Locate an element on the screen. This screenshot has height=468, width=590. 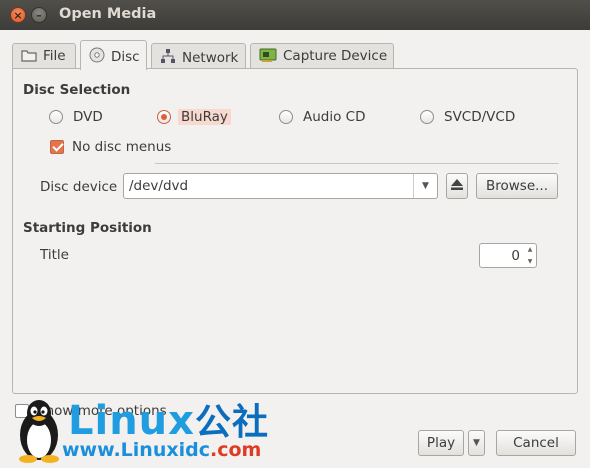
spin-down-icon: ▼ is located at coordinates (530, 261).